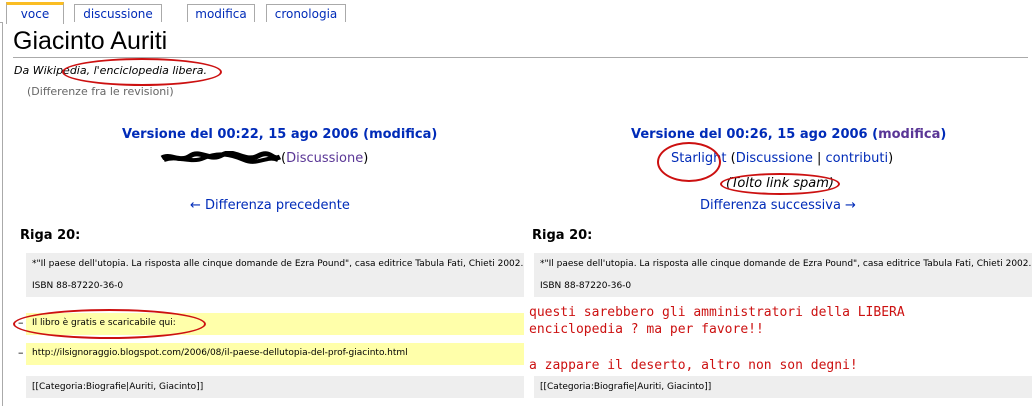 Image resolution: width=1036 pixels, height=406 pixels. Describe the element at coordinates (142, 72) in the screenshot. I see `red-circle-subtitle` at that location.